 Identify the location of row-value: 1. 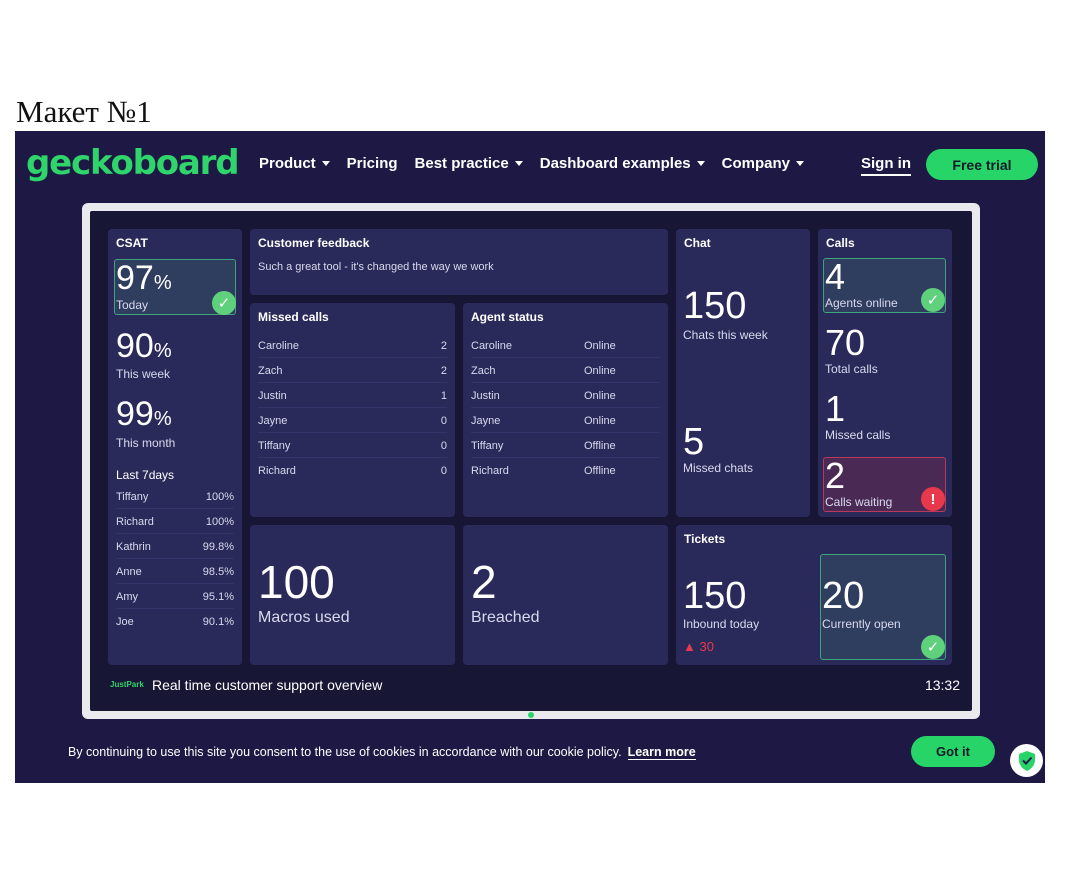
(443, 396).